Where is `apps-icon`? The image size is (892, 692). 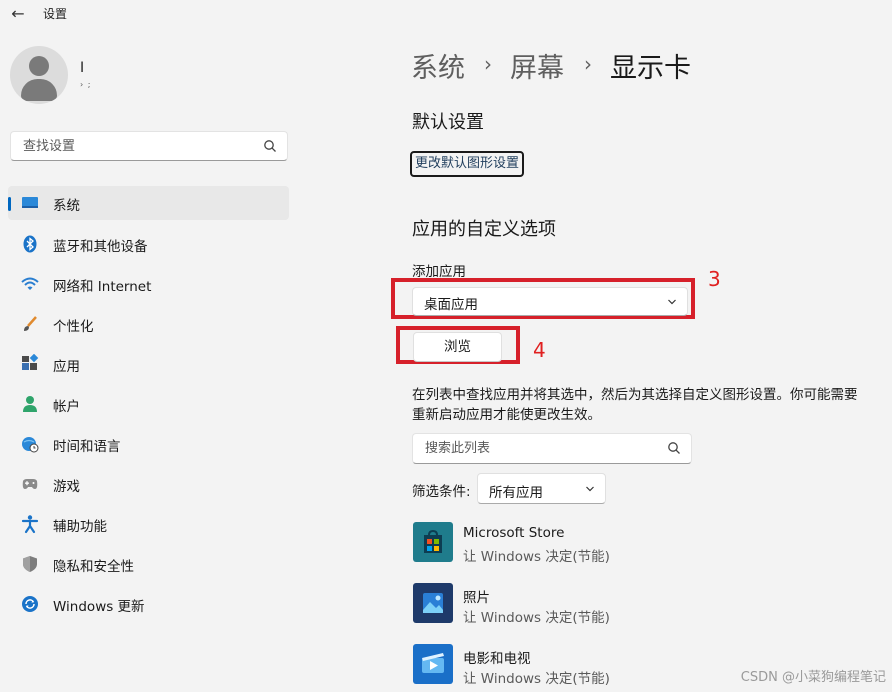
apps-icon is located at coordinates (30, 362).